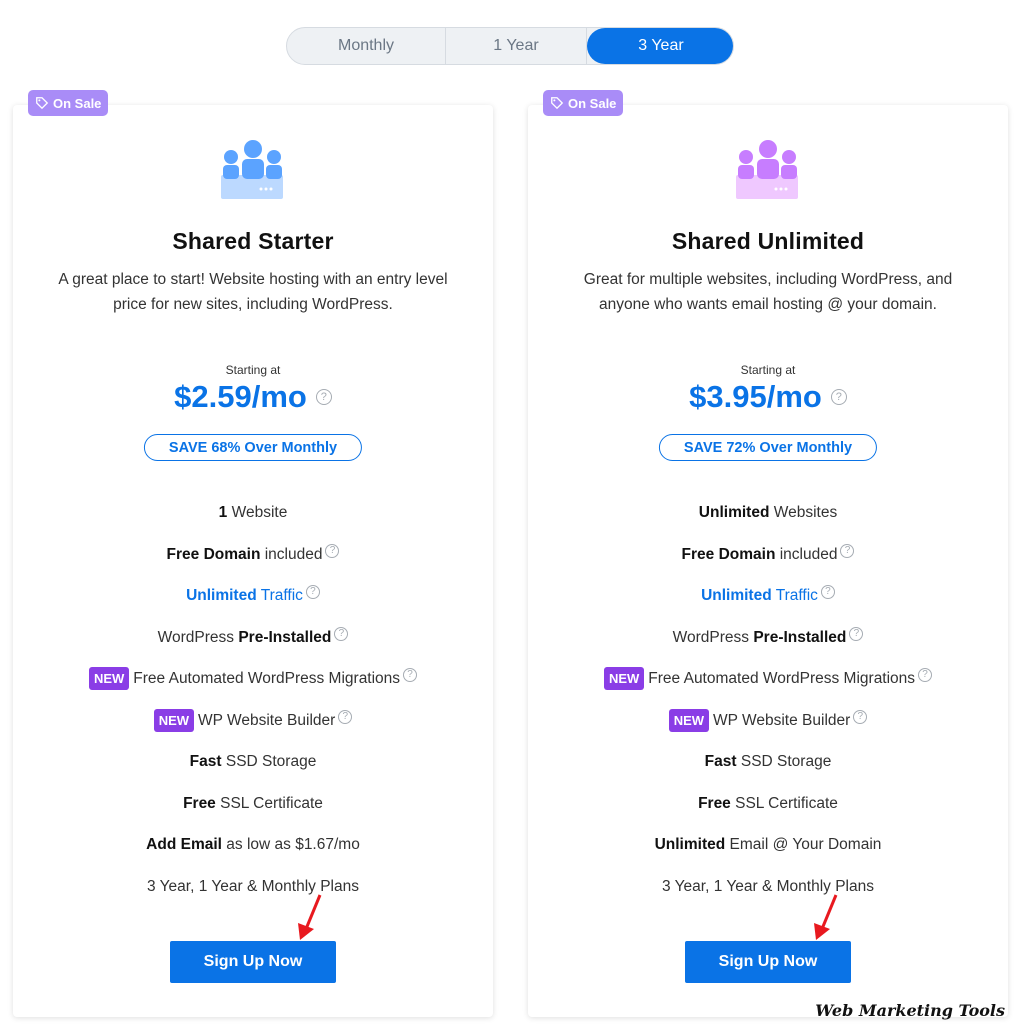 Image resolution: width=1023 pixels, height=1024 pixels. Describe the element at coordinates (223, 512) in the screenshot. I see `feature-highlight: 1` at that location.